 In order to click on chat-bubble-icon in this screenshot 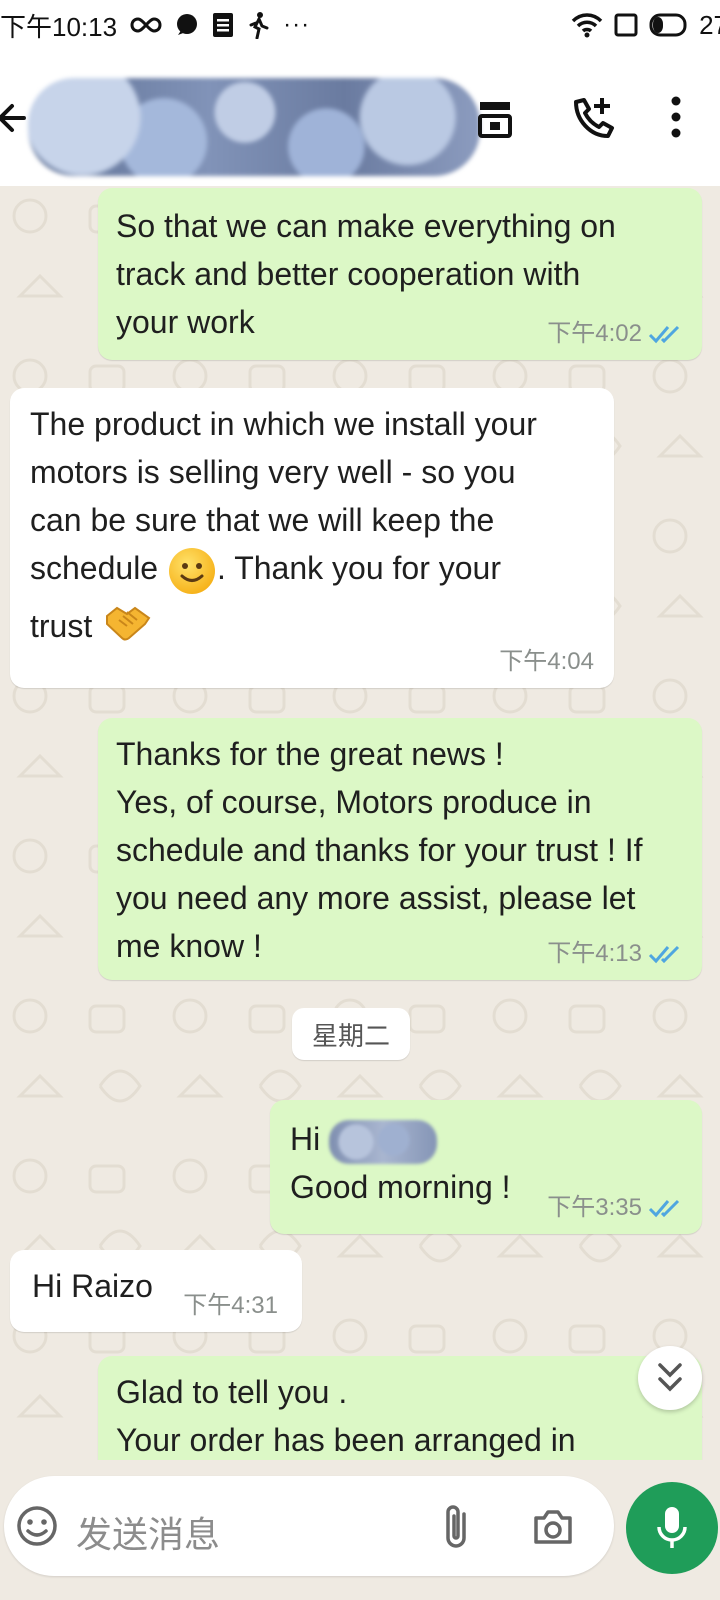, I will do `click(187, 25)`.